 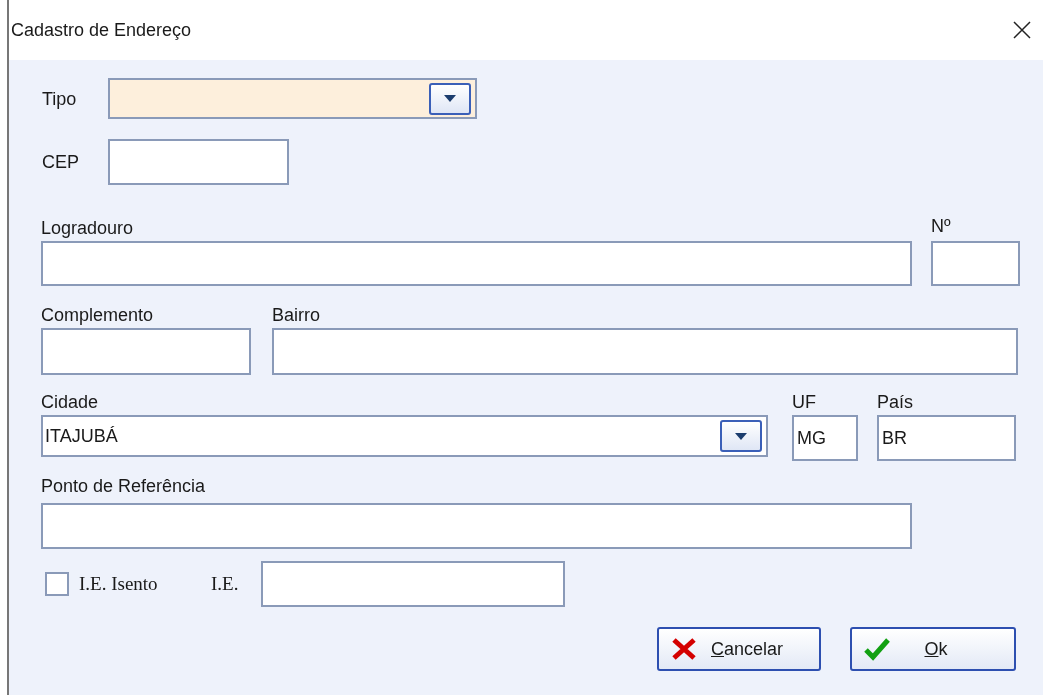 What do you see at coordinates (877, 649) in the screenshot?
I see `check-icon` at bounding box center [877, 649].